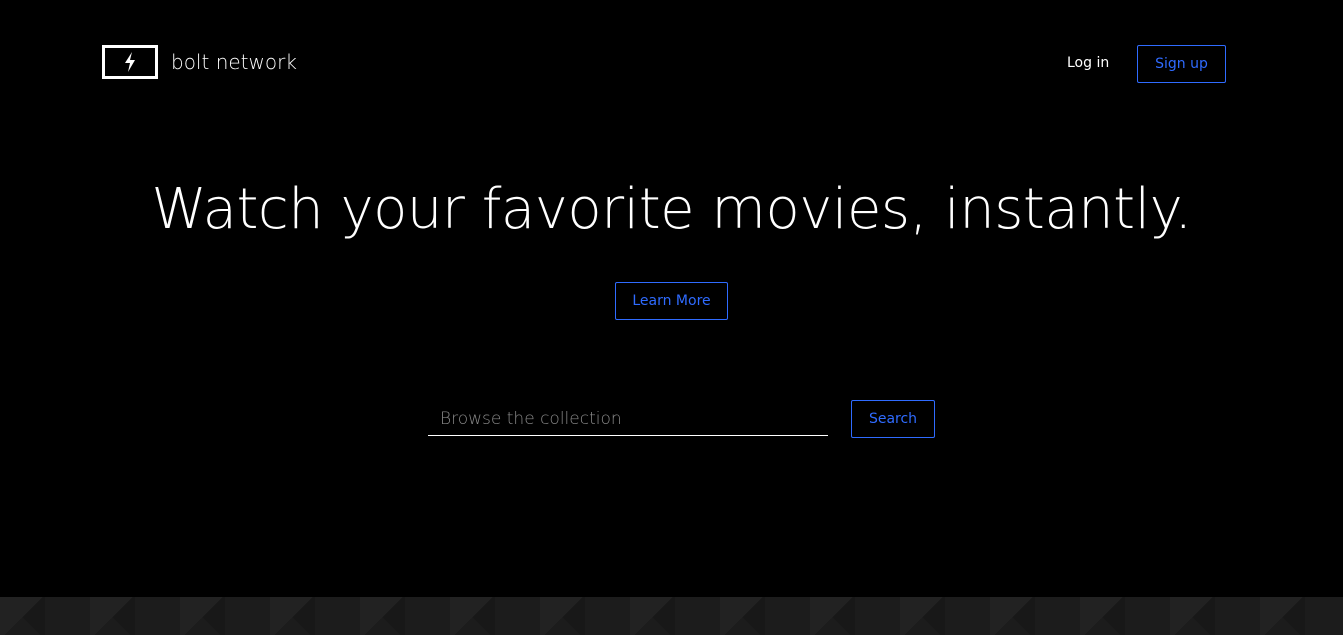 The width and height of the screenshot is (1343, 635). Describe the element at coordinates (234, 62) in the screenshot. I see `brand-name: bolt network` at that location.